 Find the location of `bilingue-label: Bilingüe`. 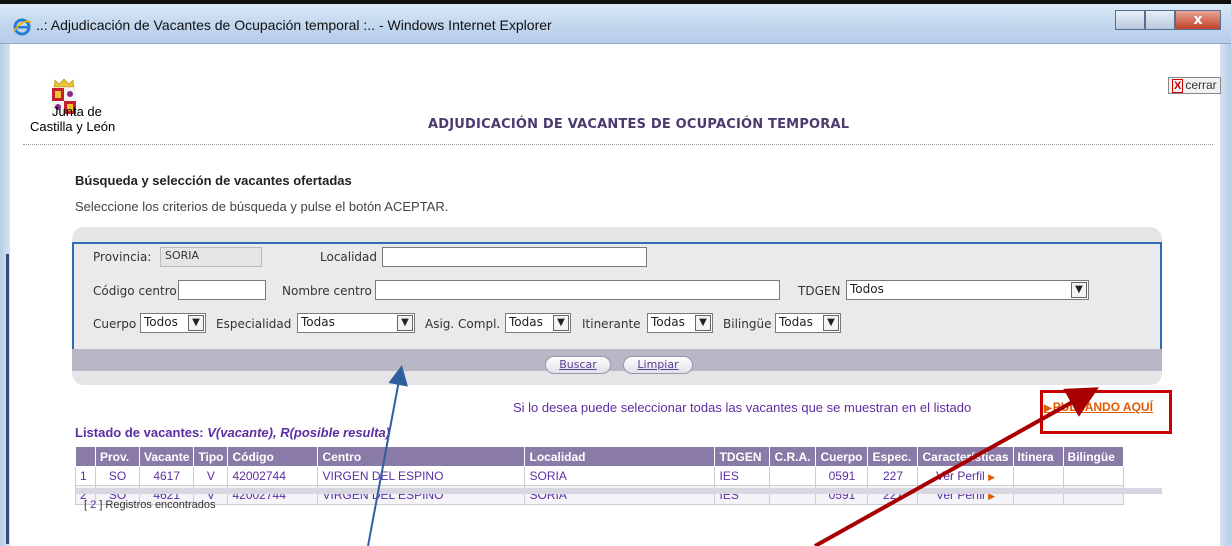

bilingue-label: Bilingüe is located at coordinates (747, 324).